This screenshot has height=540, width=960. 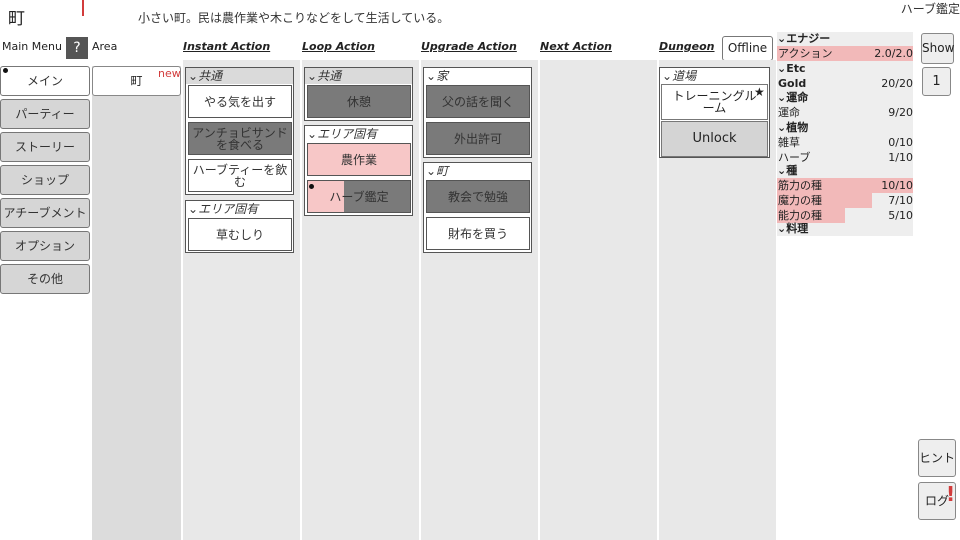 I want to click on fortune-section-header: ⌄運命, so click(x=792, y=98).